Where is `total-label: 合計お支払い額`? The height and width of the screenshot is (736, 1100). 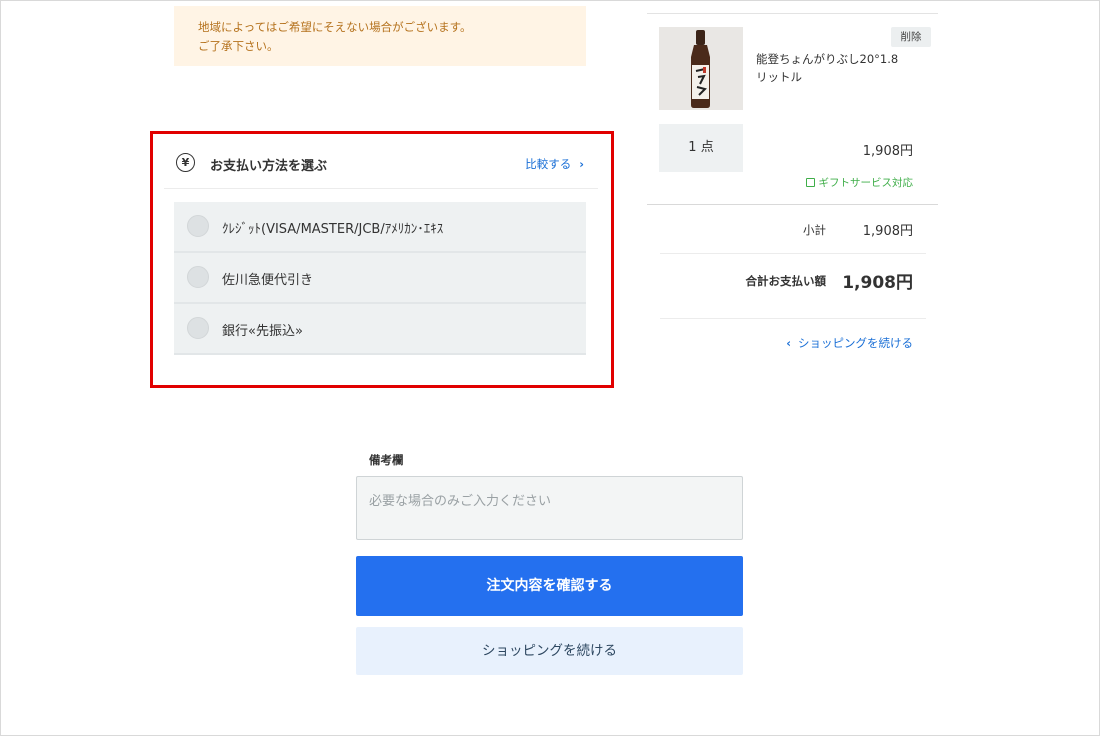
total-label: 合計お支払い額 is located at coordinates (786, 281).